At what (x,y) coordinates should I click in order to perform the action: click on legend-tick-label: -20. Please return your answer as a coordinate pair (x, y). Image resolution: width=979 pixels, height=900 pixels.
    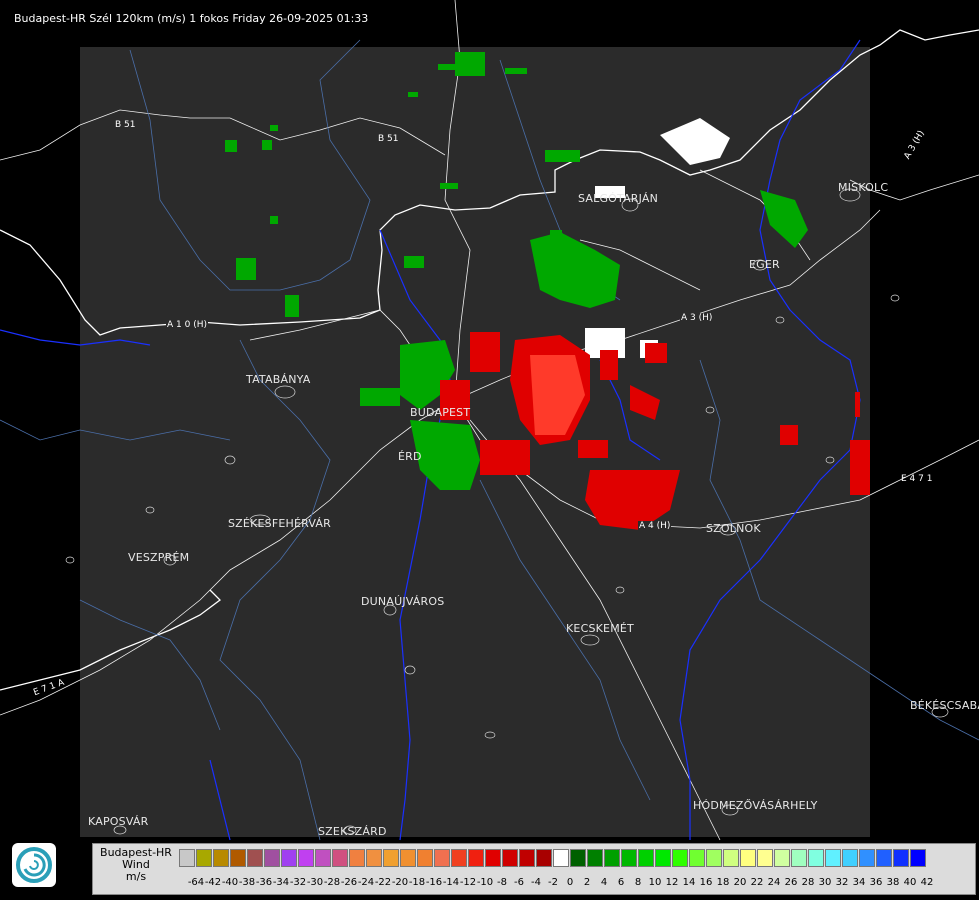
    Looking at the image, I should click on (400, 882).